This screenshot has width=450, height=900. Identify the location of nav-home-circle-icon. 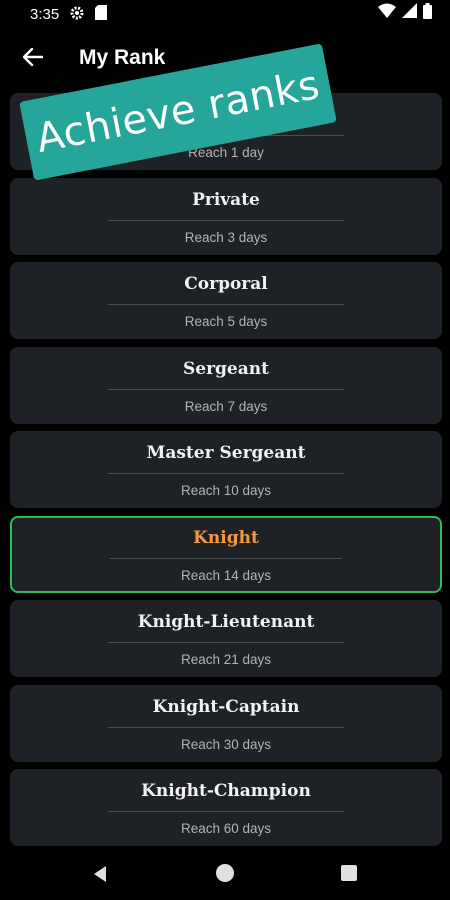
(225, 873).